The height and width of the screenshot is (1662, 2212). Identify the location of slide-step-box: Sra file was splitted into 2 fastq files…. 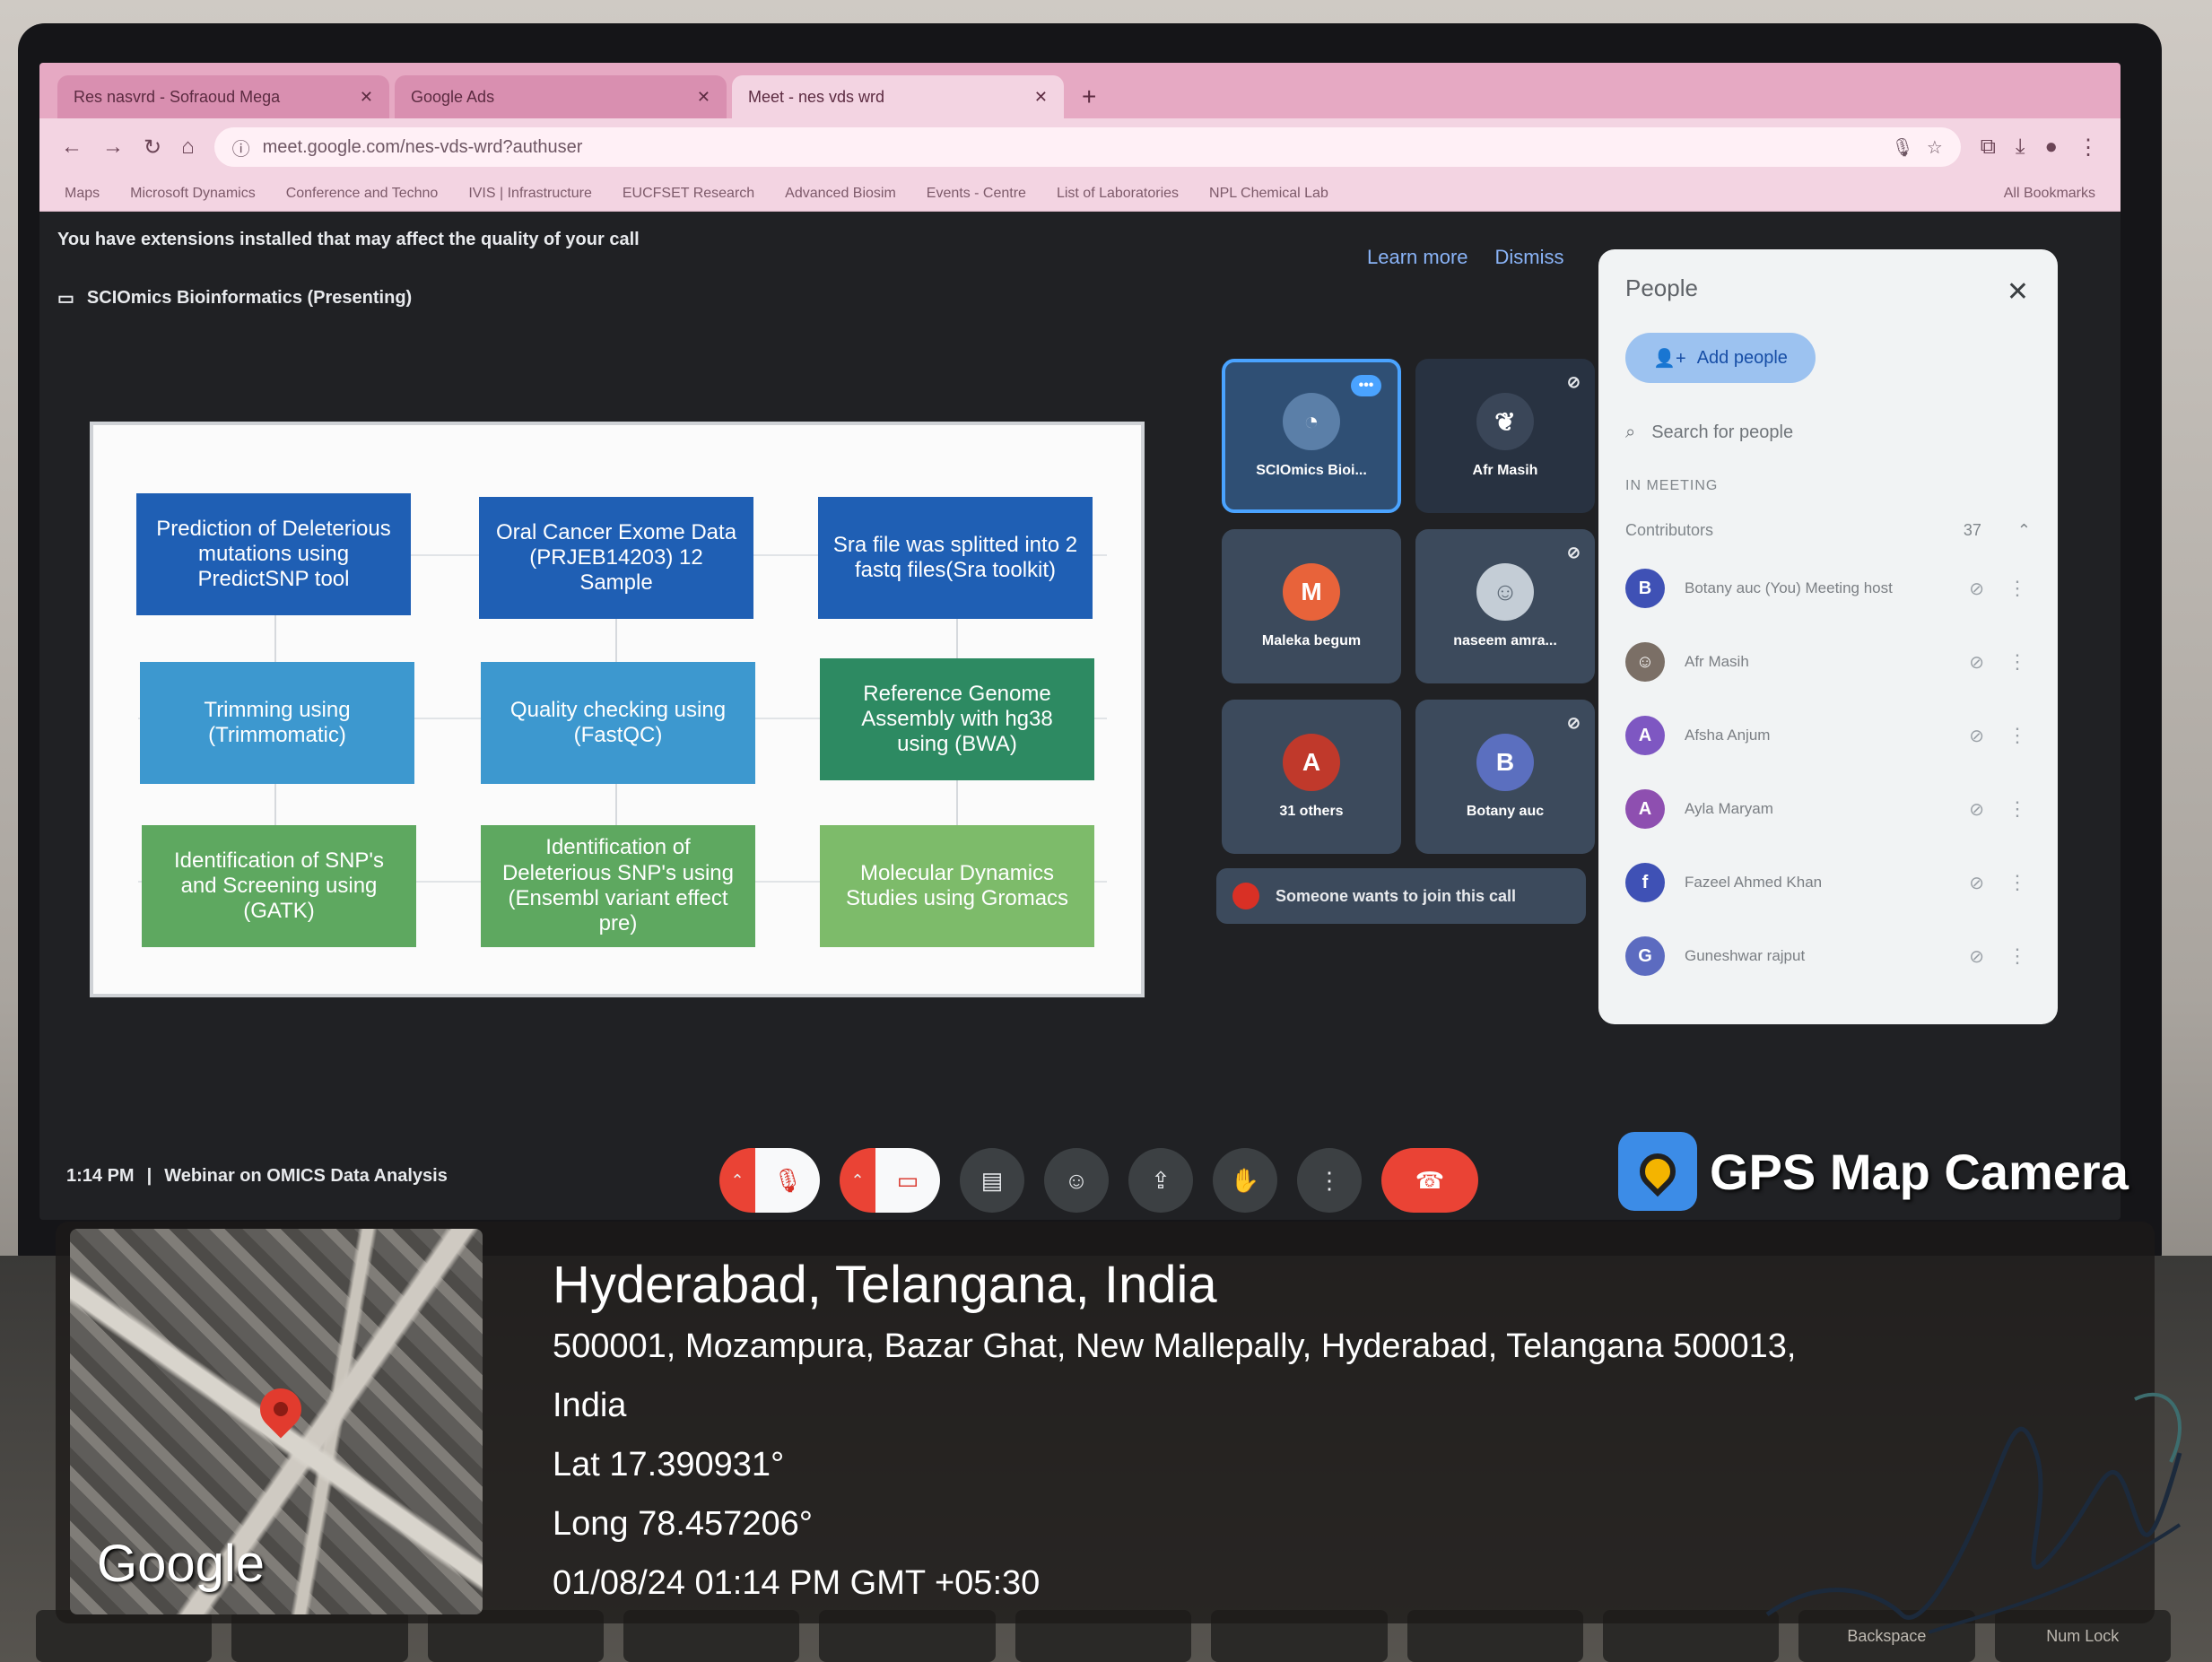
(955, 558).